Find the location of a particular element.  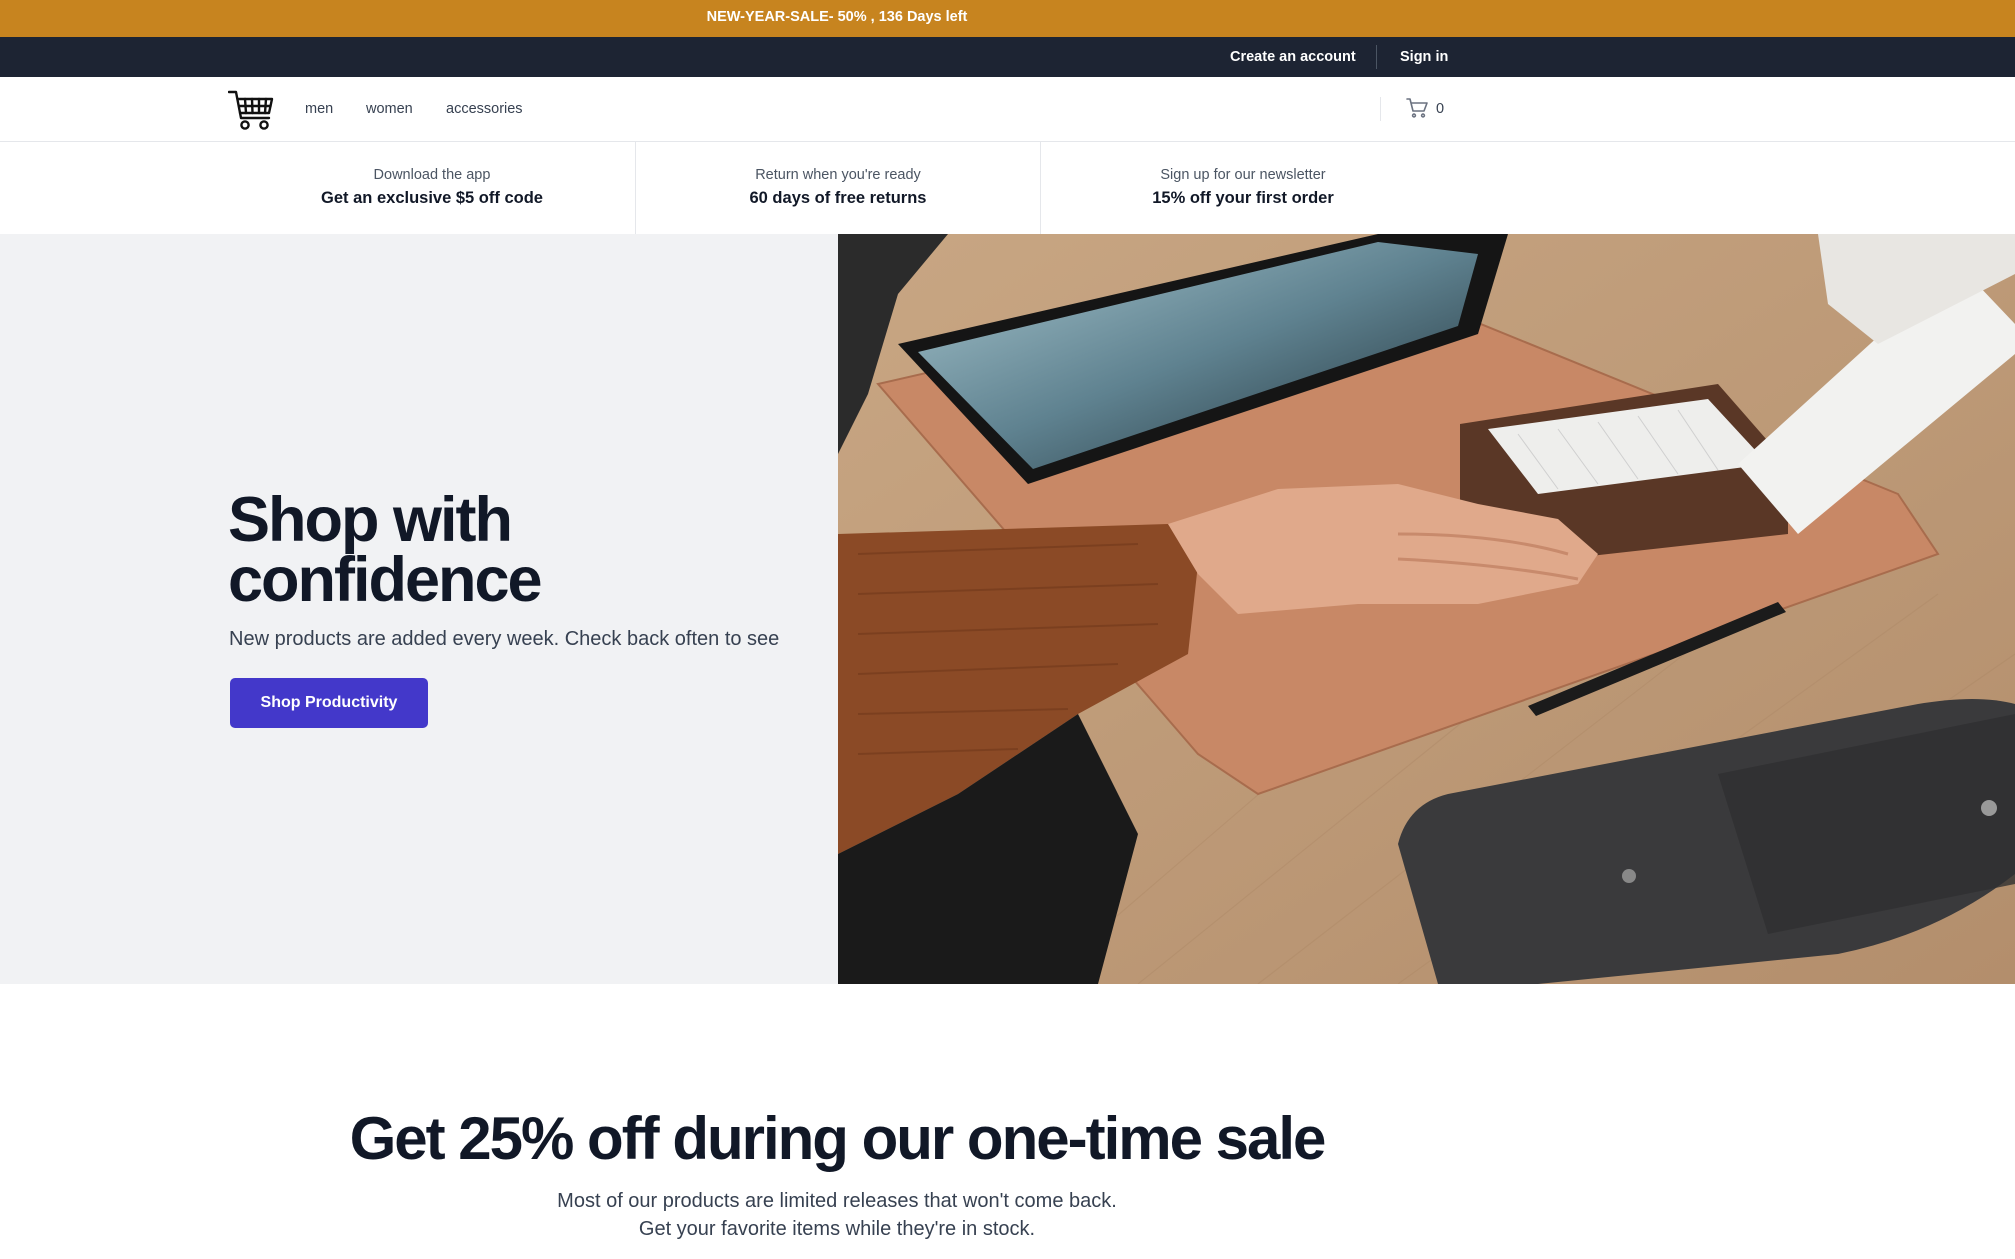

perk-main: 15% off your first order is located at coordinates (1243, 198).